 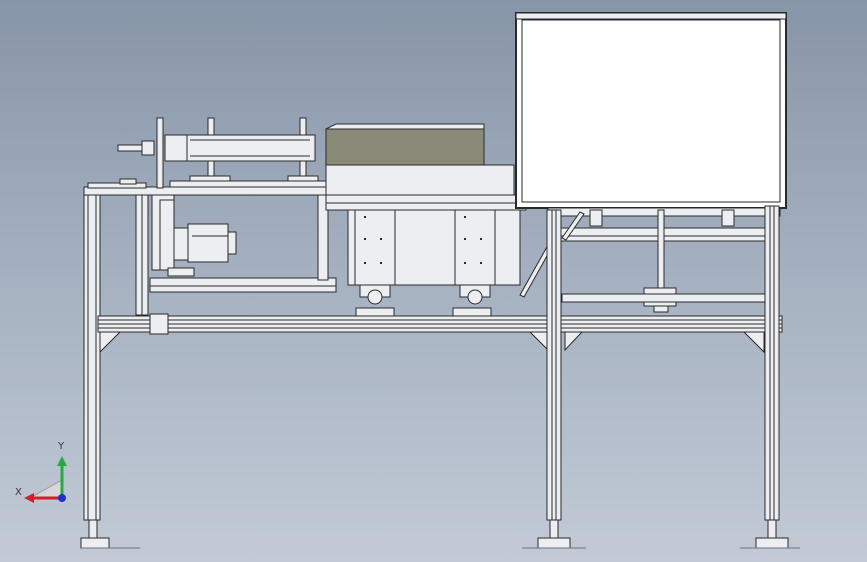 What do you see at coordinates (61, 446) in the screenshot?
I see `triad-y-label: Y` at bounding box center [61, 446].